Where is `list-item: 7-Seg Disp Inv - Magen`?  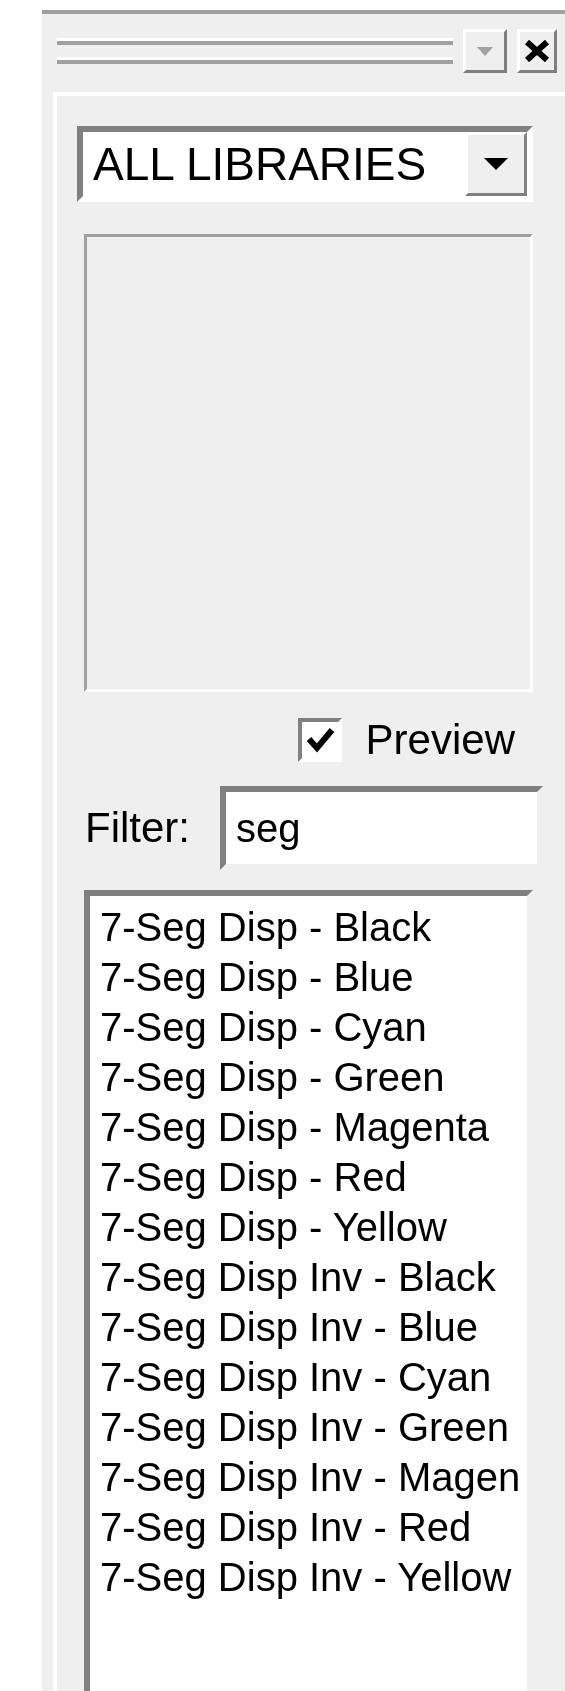 list-item: 7-Seg Disp Inv - Magen is located at coordinates (310, 1477).